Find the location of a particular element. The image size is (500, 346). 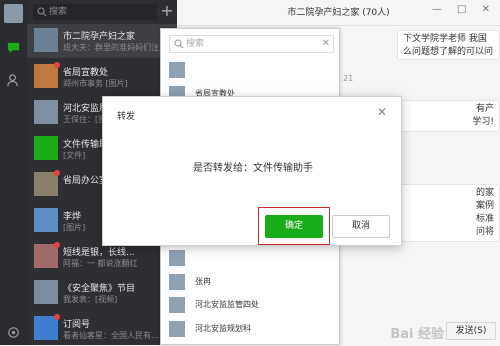

icon-bar is located at coordinates (13, 172).